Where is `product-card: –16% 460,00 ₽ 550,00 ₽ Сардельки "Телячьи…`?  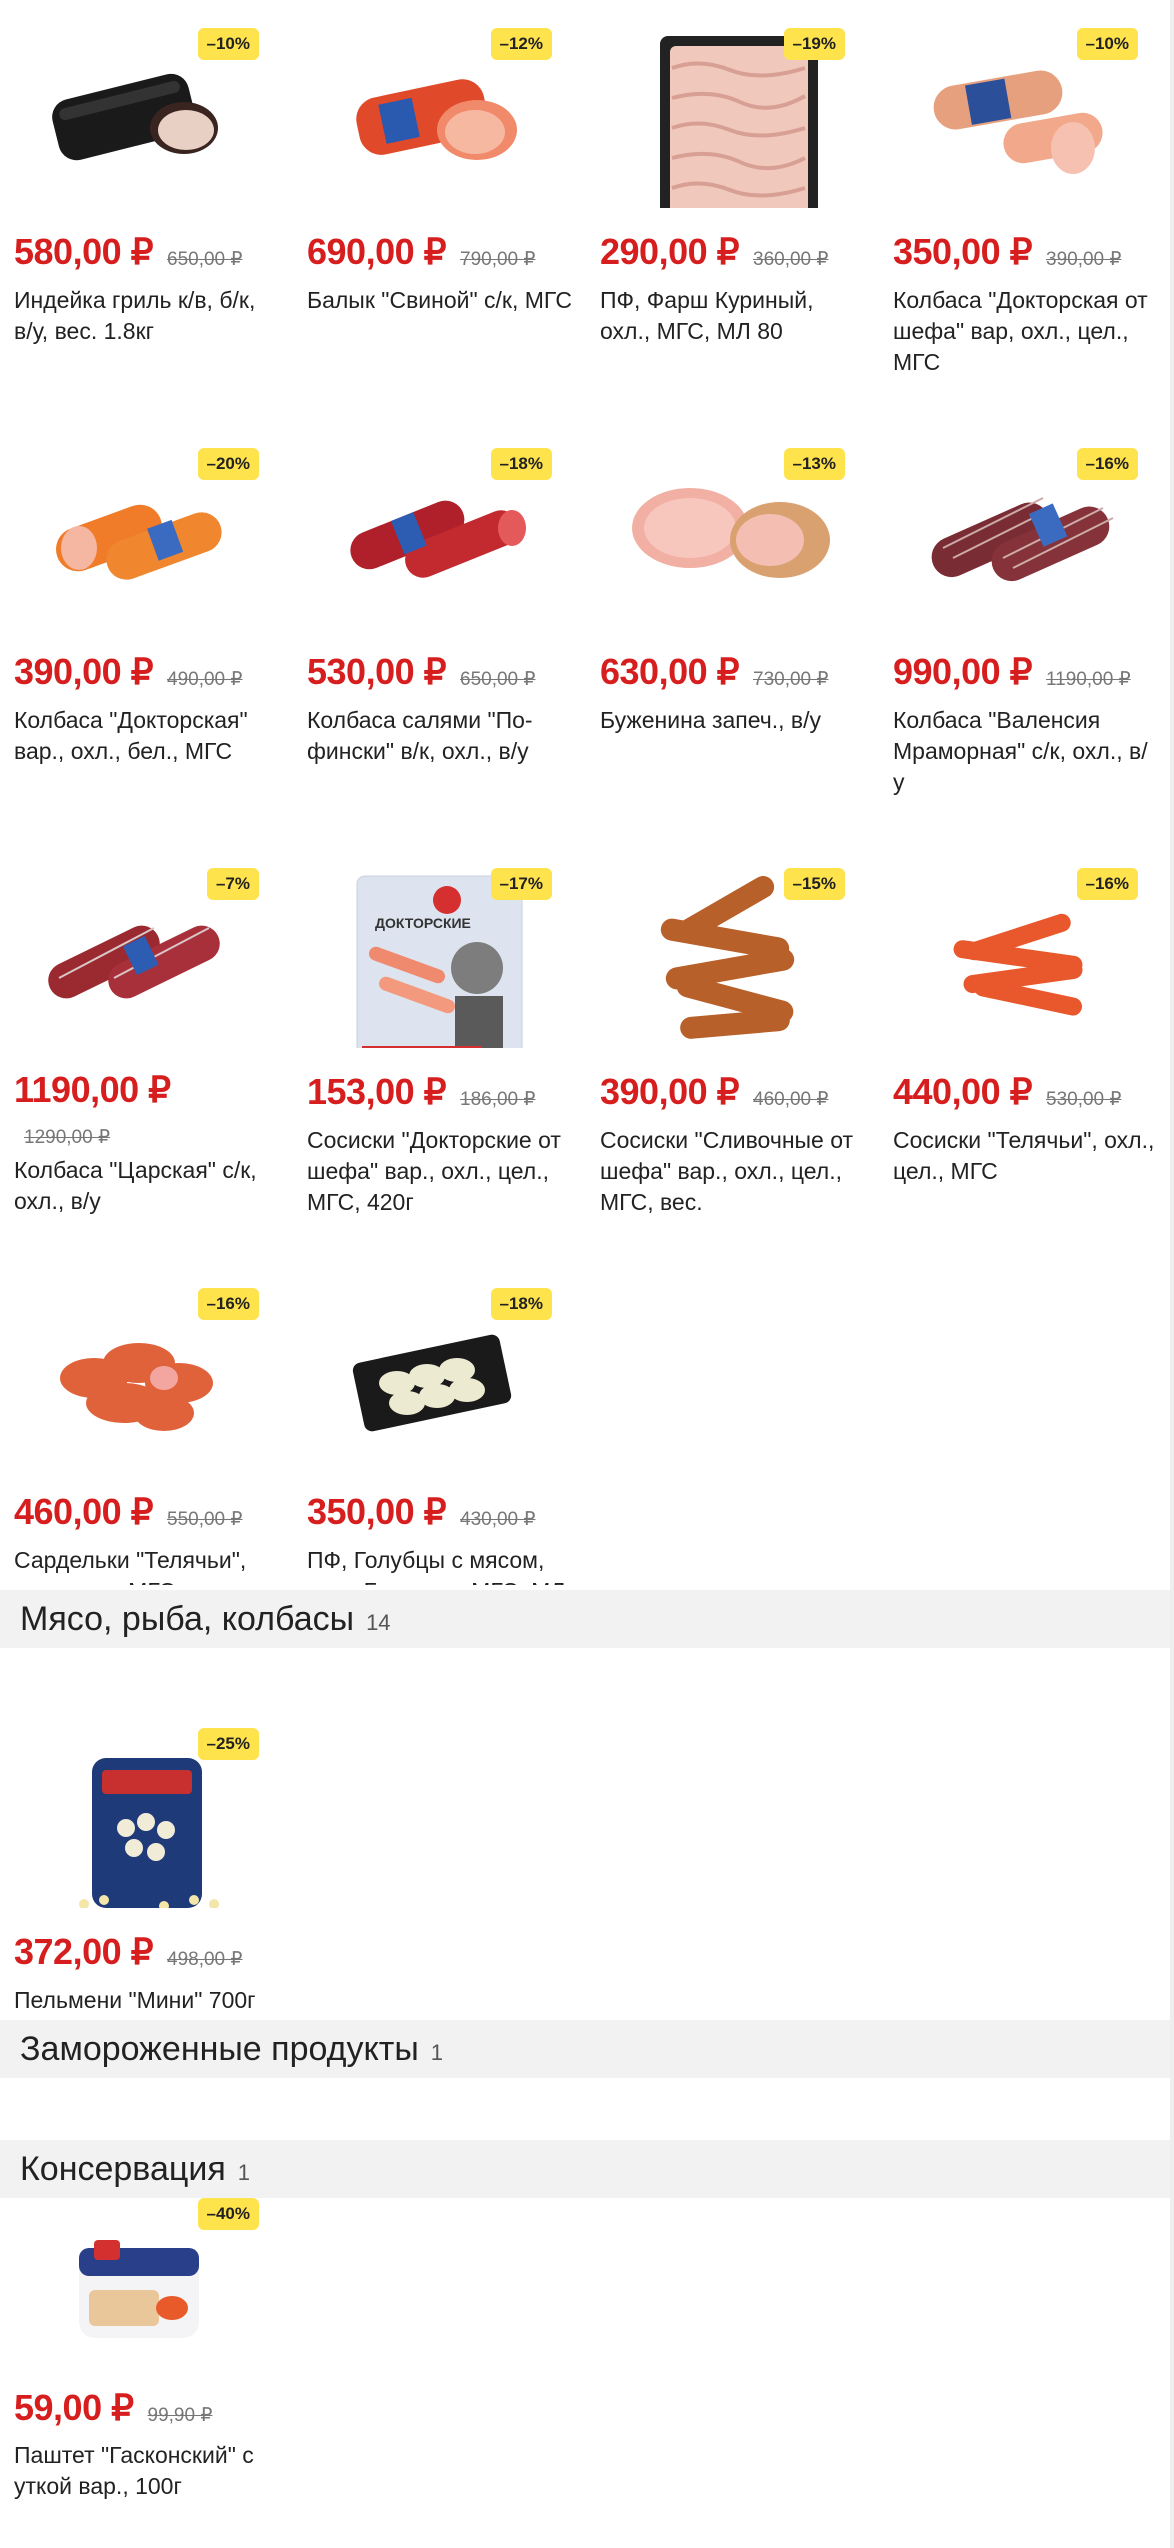 product-card: –16% 460,00 ₽ 550,00 ₽ Сардельки "Телячьи… is located at coordinates (146, 1422).